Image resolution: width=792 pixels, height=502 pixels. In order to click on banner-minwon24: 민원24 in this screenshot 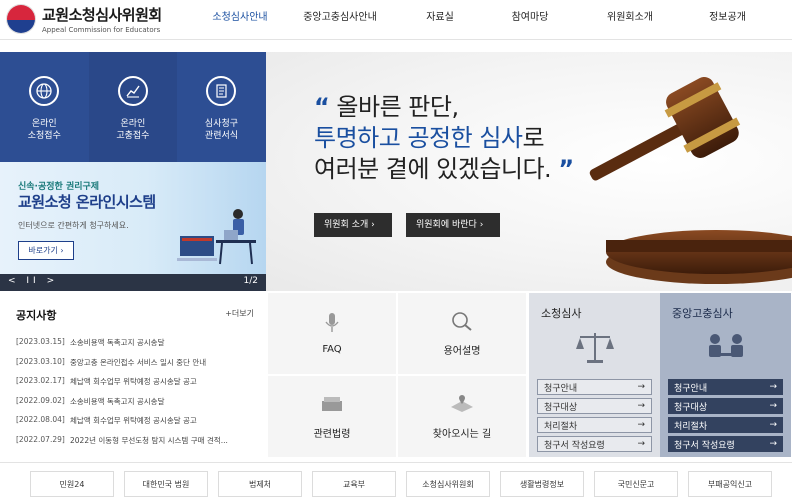, I will do `click(72, 484)`.